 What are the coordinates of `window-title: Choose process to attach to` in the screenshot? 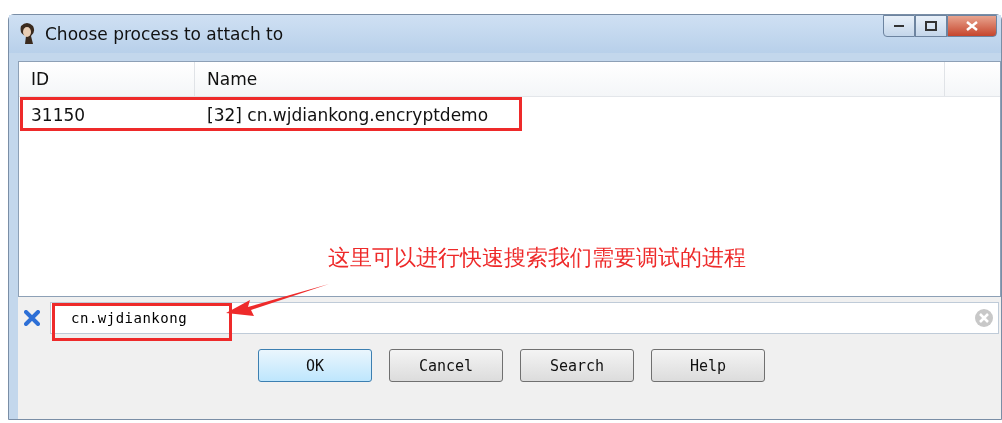 It's located at (164, 34).